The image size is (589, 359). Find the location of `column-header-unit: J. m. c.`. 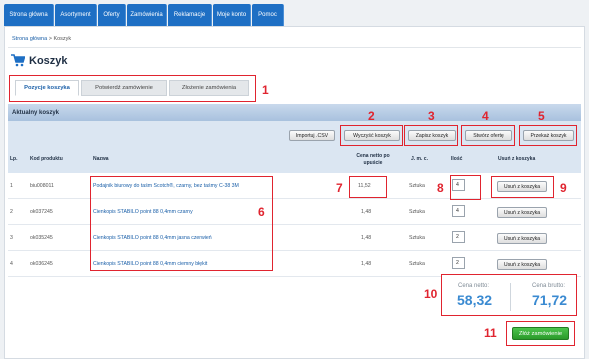

column-header-unit: J. m. c. is located at coordinates (419, 159).